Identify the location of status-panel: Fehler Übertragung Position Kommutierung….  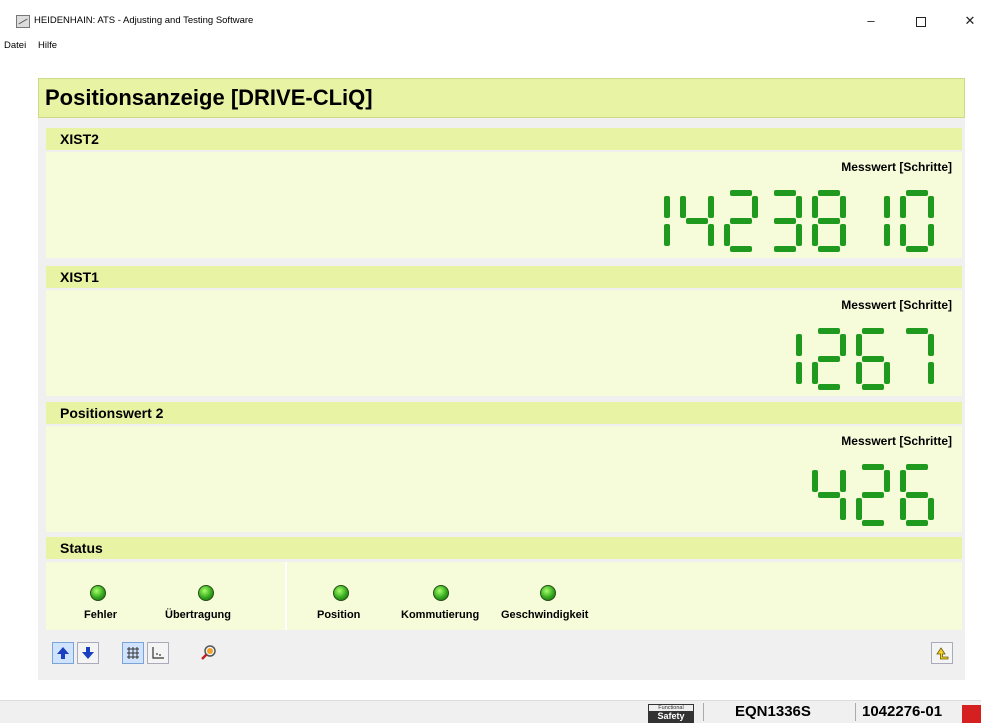
(504, 596).